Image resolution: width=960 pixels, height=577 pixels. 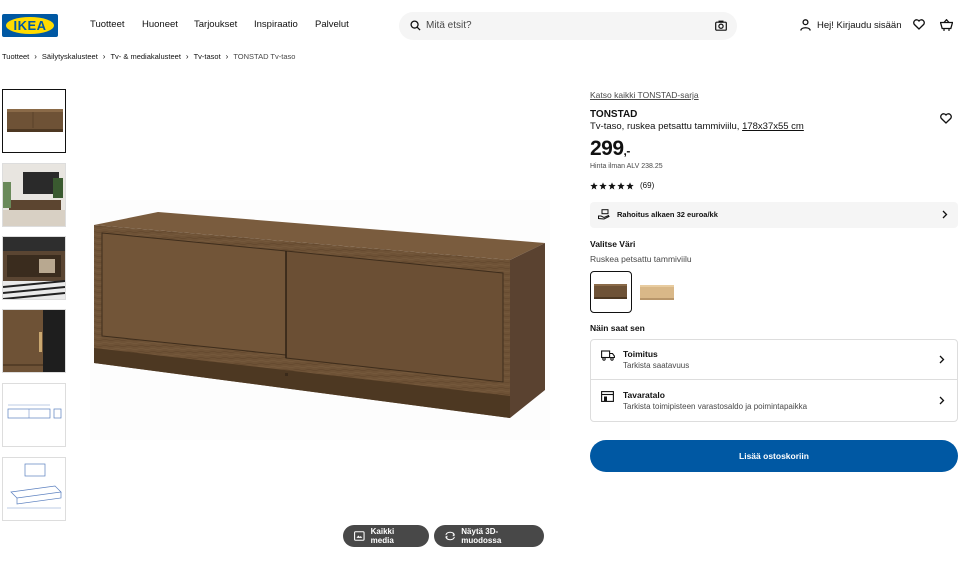 I want to click on review-count: (69), so click(x=647, y=185).